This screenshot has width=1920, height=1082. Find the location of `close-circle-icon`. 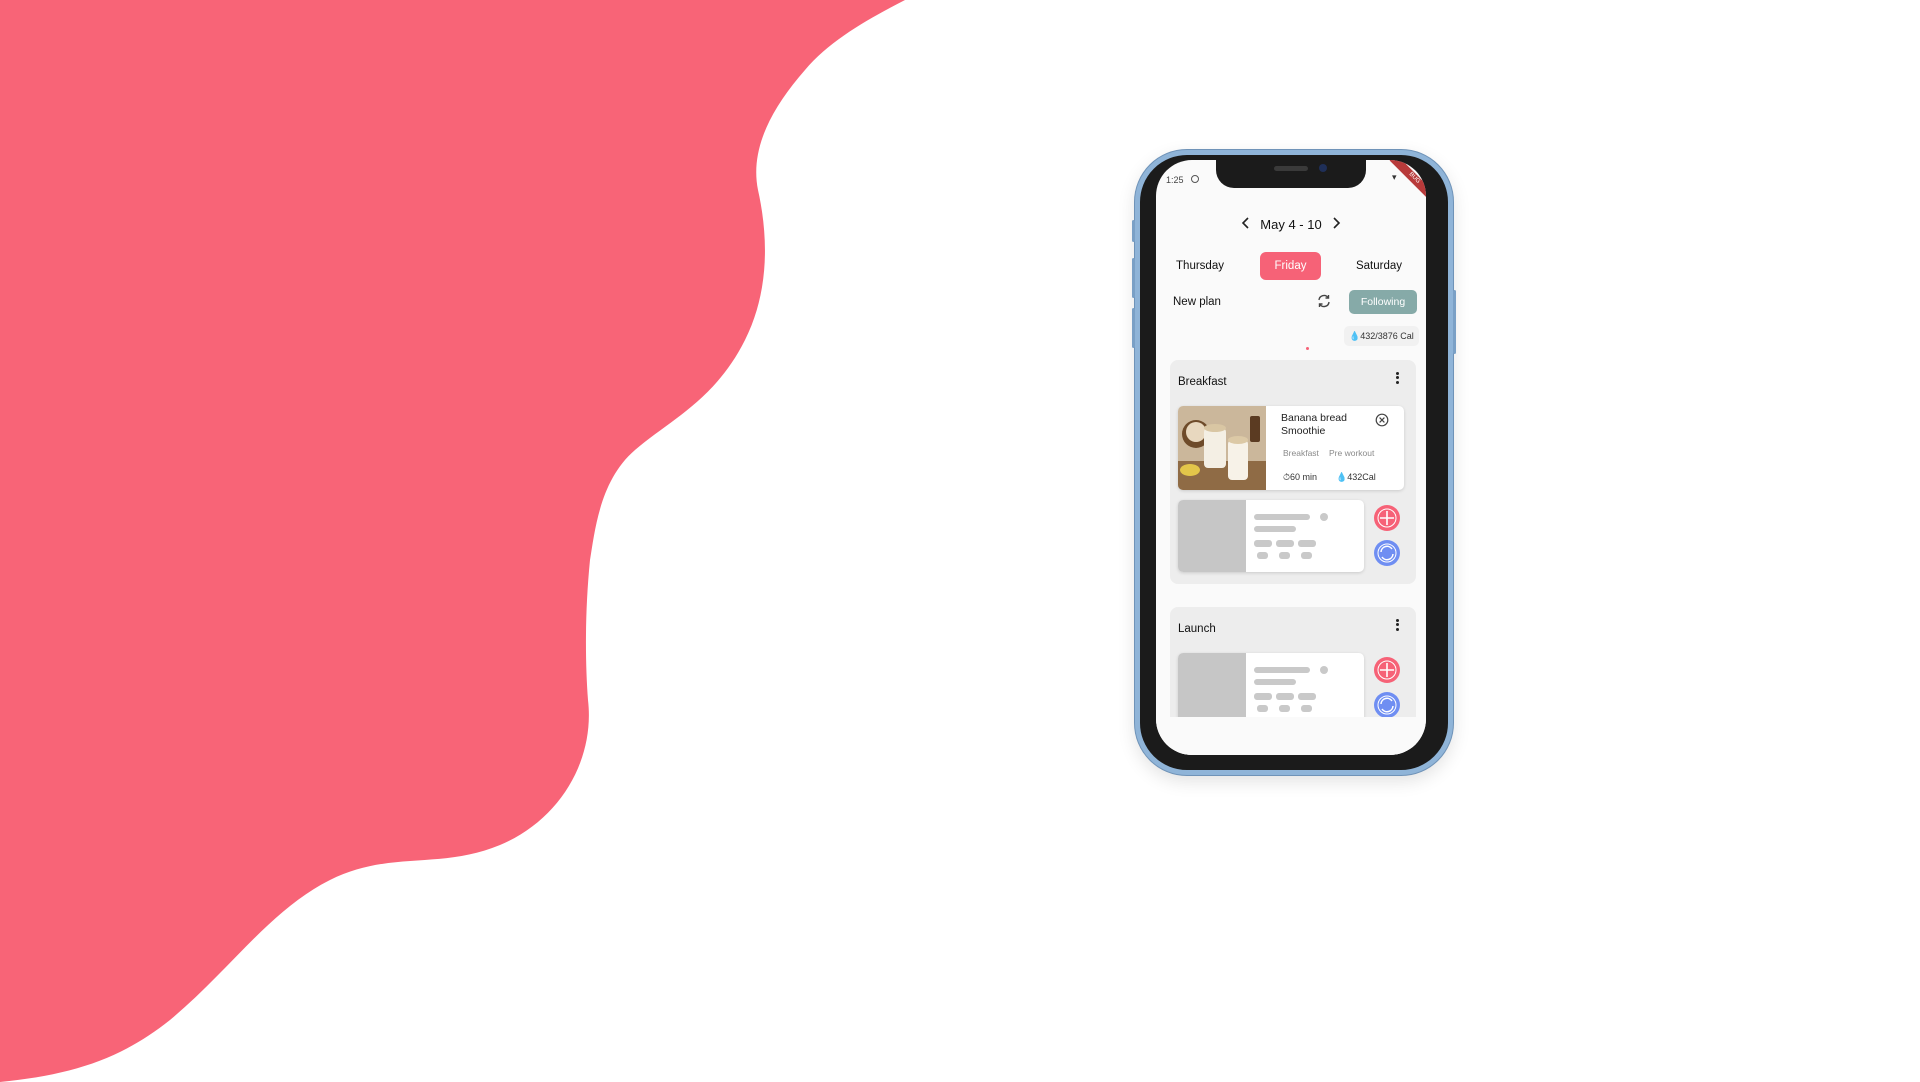

close-circle-icon is located at coordinates (1382, 420).